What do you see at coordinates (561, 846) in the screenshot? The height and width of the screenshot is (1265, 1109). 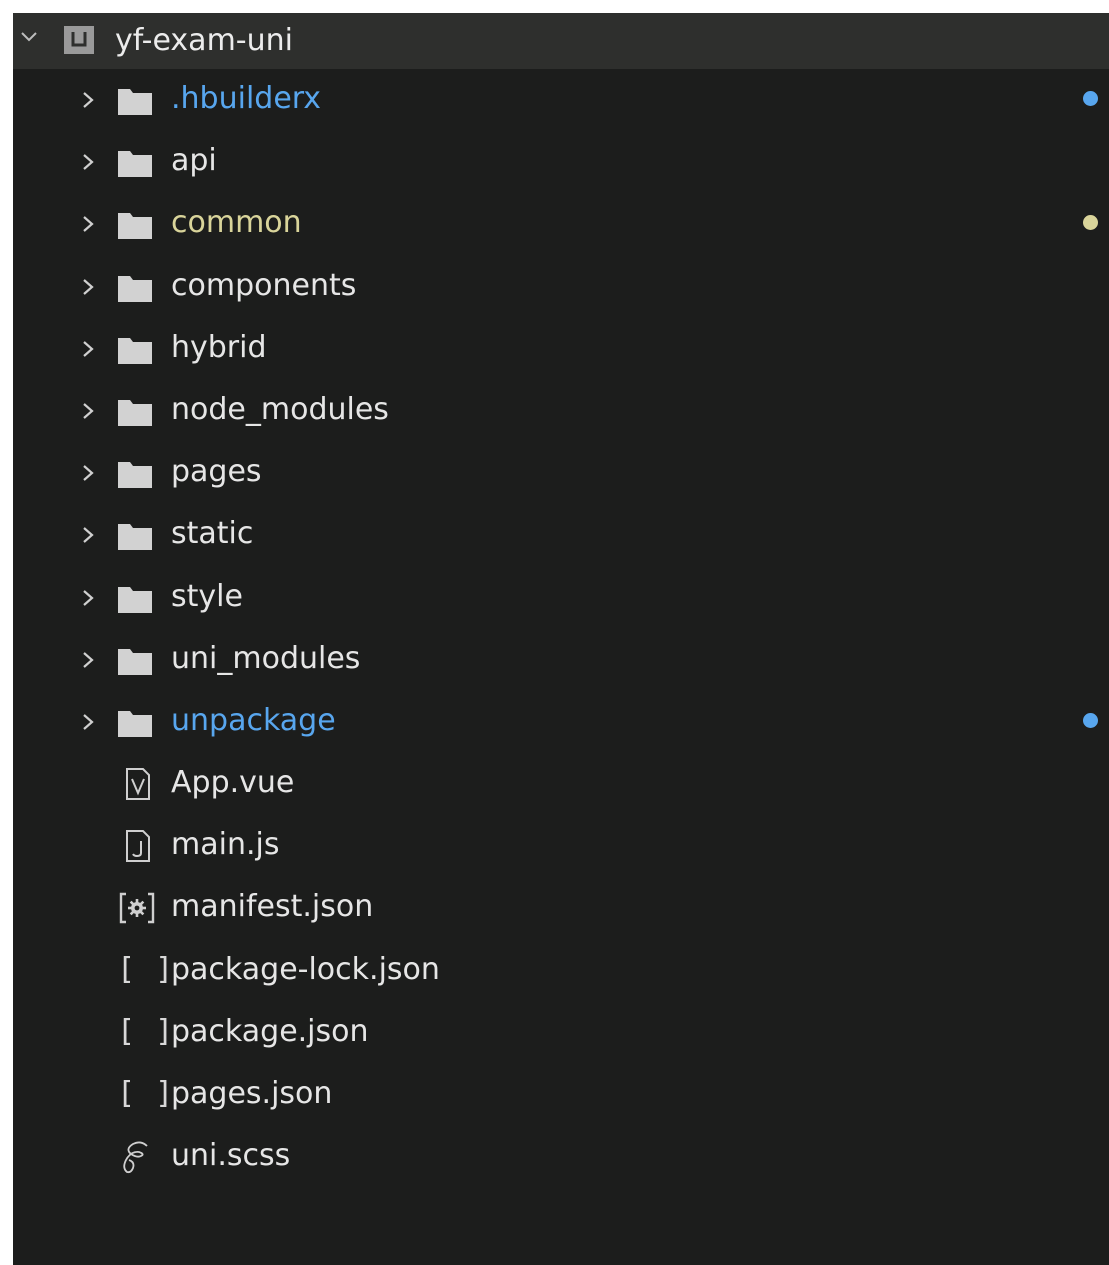 I see `file-row: main.js` at bounding box center [561, 846].